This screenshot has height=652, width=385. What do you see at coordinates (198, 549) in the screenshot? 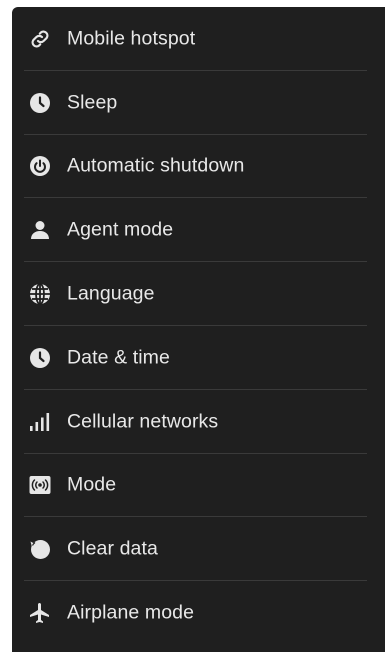
I see `menu-item-clear-data: Clear data` at bounding box center [198, 549].